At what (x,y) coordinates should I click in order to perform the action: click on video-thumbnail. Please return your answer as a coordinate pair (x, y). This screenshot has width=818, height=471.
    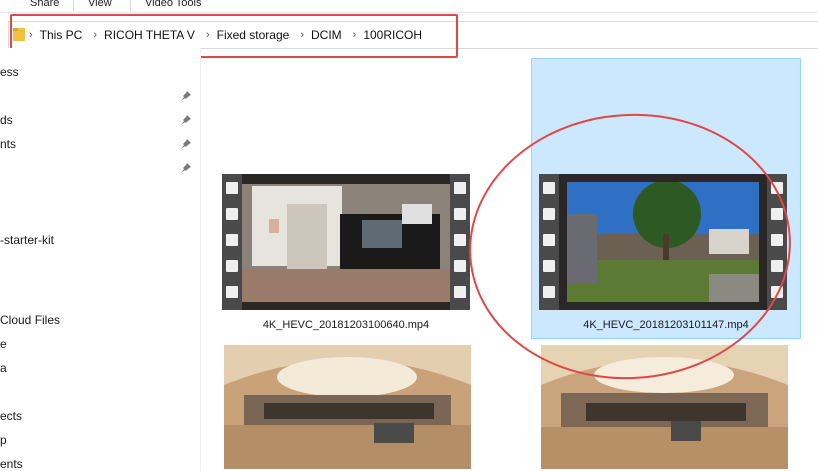
    Looking at the image, I should click on (346, 242).